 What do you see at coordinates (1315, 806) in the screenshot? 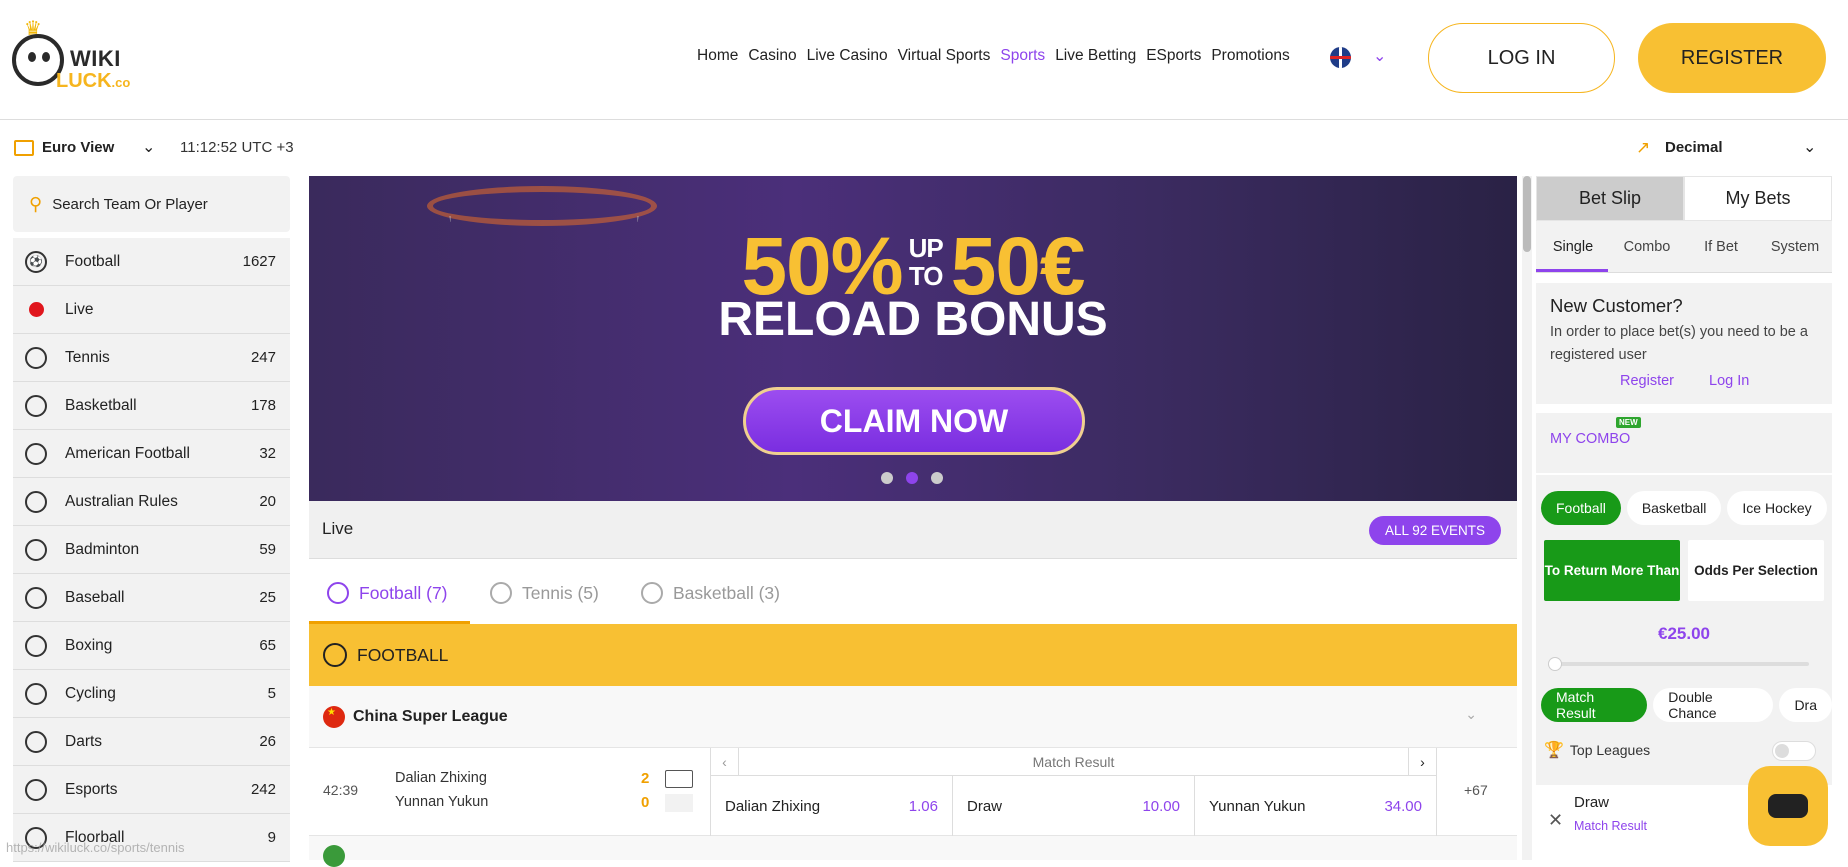
I see `odd-away: Yunnan Yukun 34.00` at bounding box center [1315, 806].